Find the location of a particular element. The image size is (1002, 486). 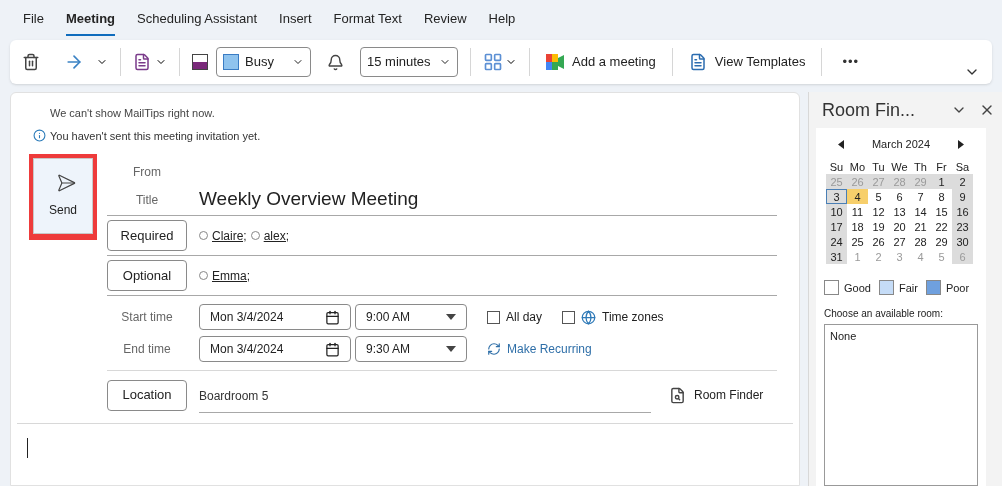

info-icon is located at coordinates (39, 136).